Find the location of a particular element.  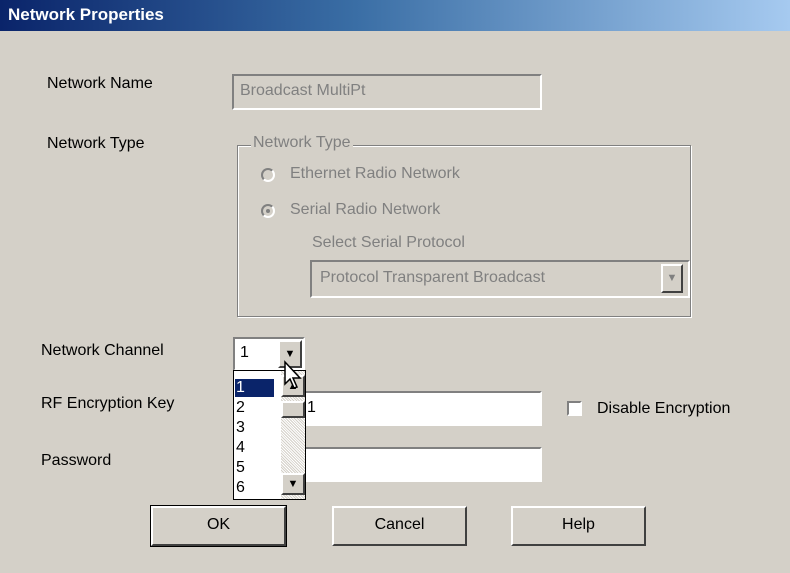

chevron-down-icon: ▼ is located at coordinates (672, 278).